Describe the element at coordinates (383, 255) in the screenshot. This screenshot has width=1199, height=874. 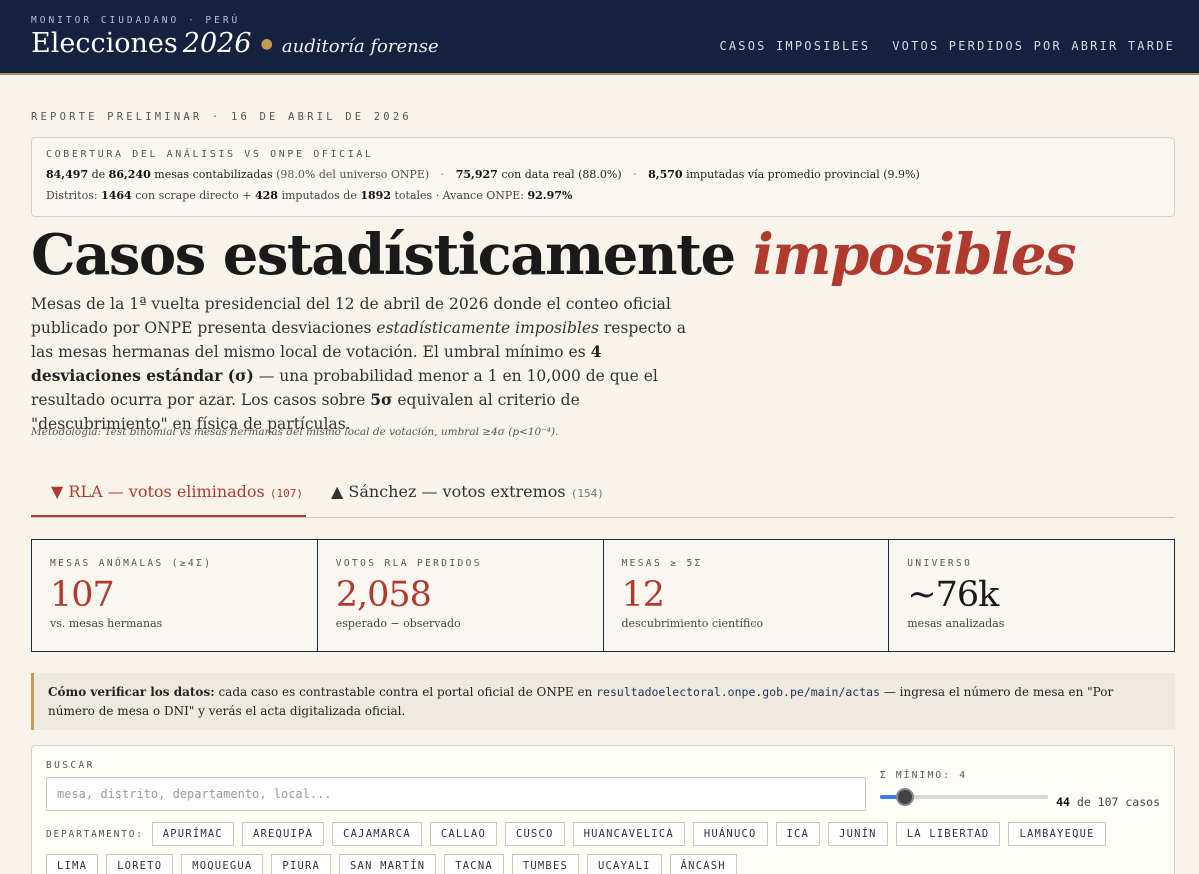
I see `title-part-a: Casos estadísticamente` at that location.